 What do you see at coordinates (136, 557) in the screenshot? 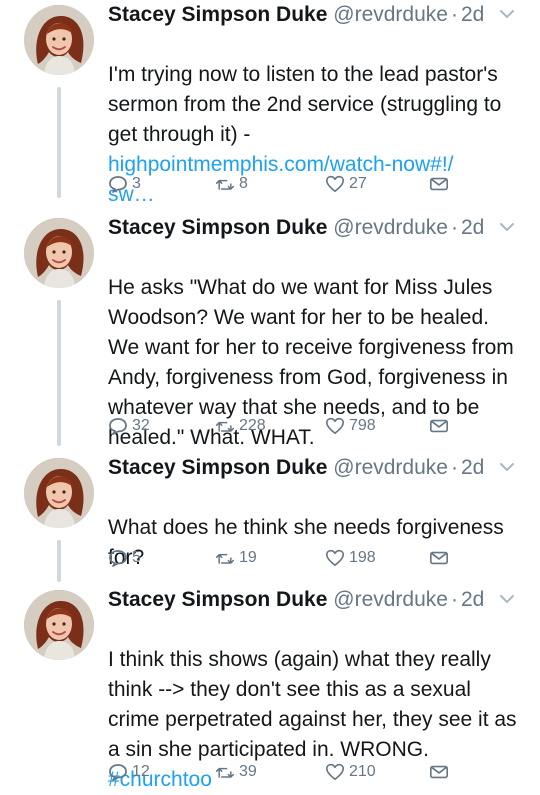
I see `reply-count: 5` at bounding box center [136, 557].